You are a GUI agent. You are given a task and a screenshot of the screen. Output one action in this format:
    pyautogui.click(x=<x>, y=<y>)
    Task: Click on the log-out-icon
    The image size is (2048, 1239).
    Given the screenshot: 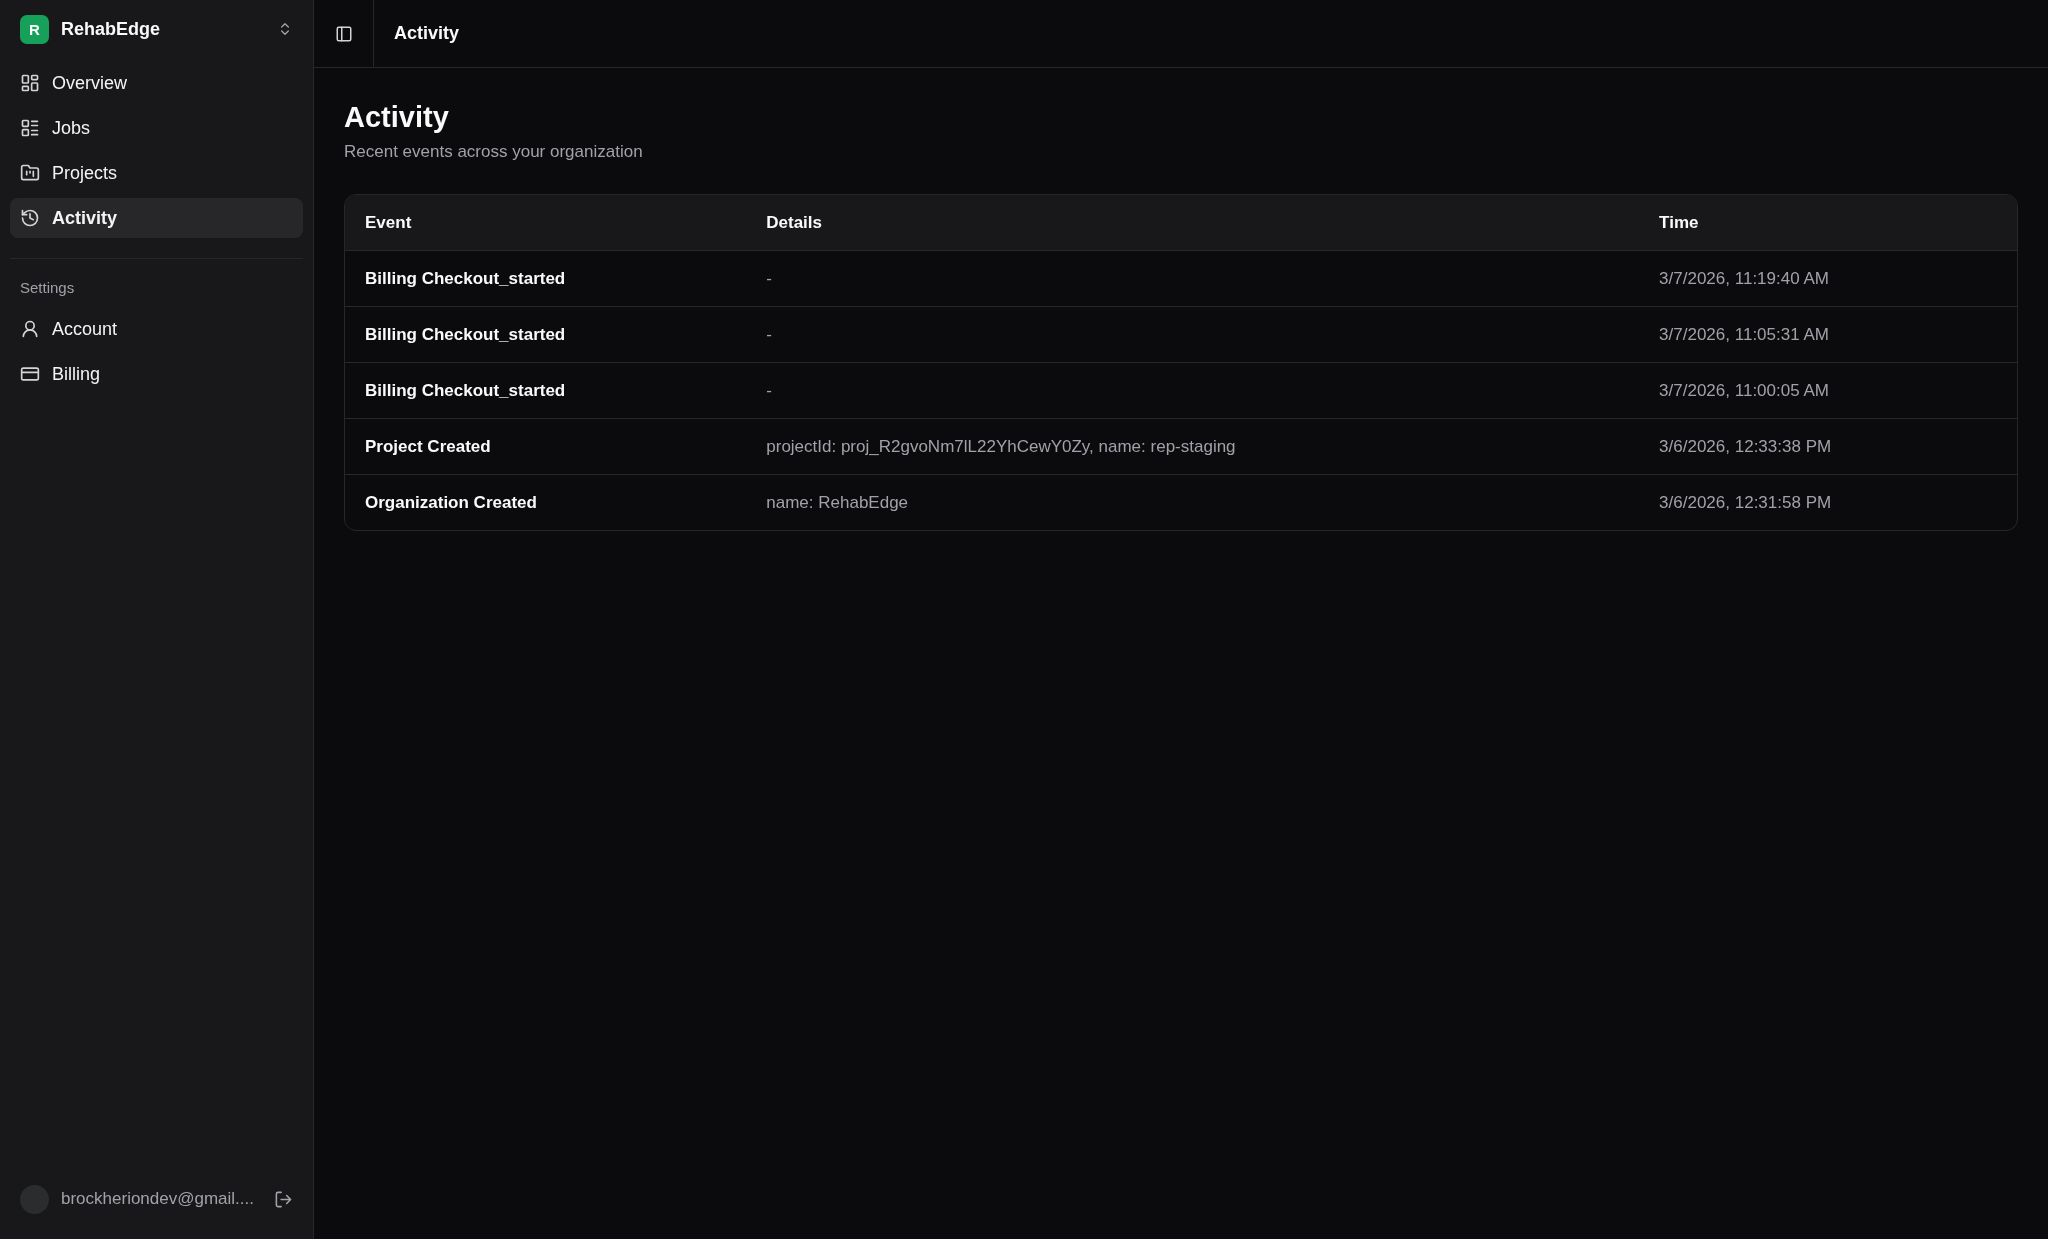 What is the action you would take?
    pyautogui.click(x=283, y=1199)
    